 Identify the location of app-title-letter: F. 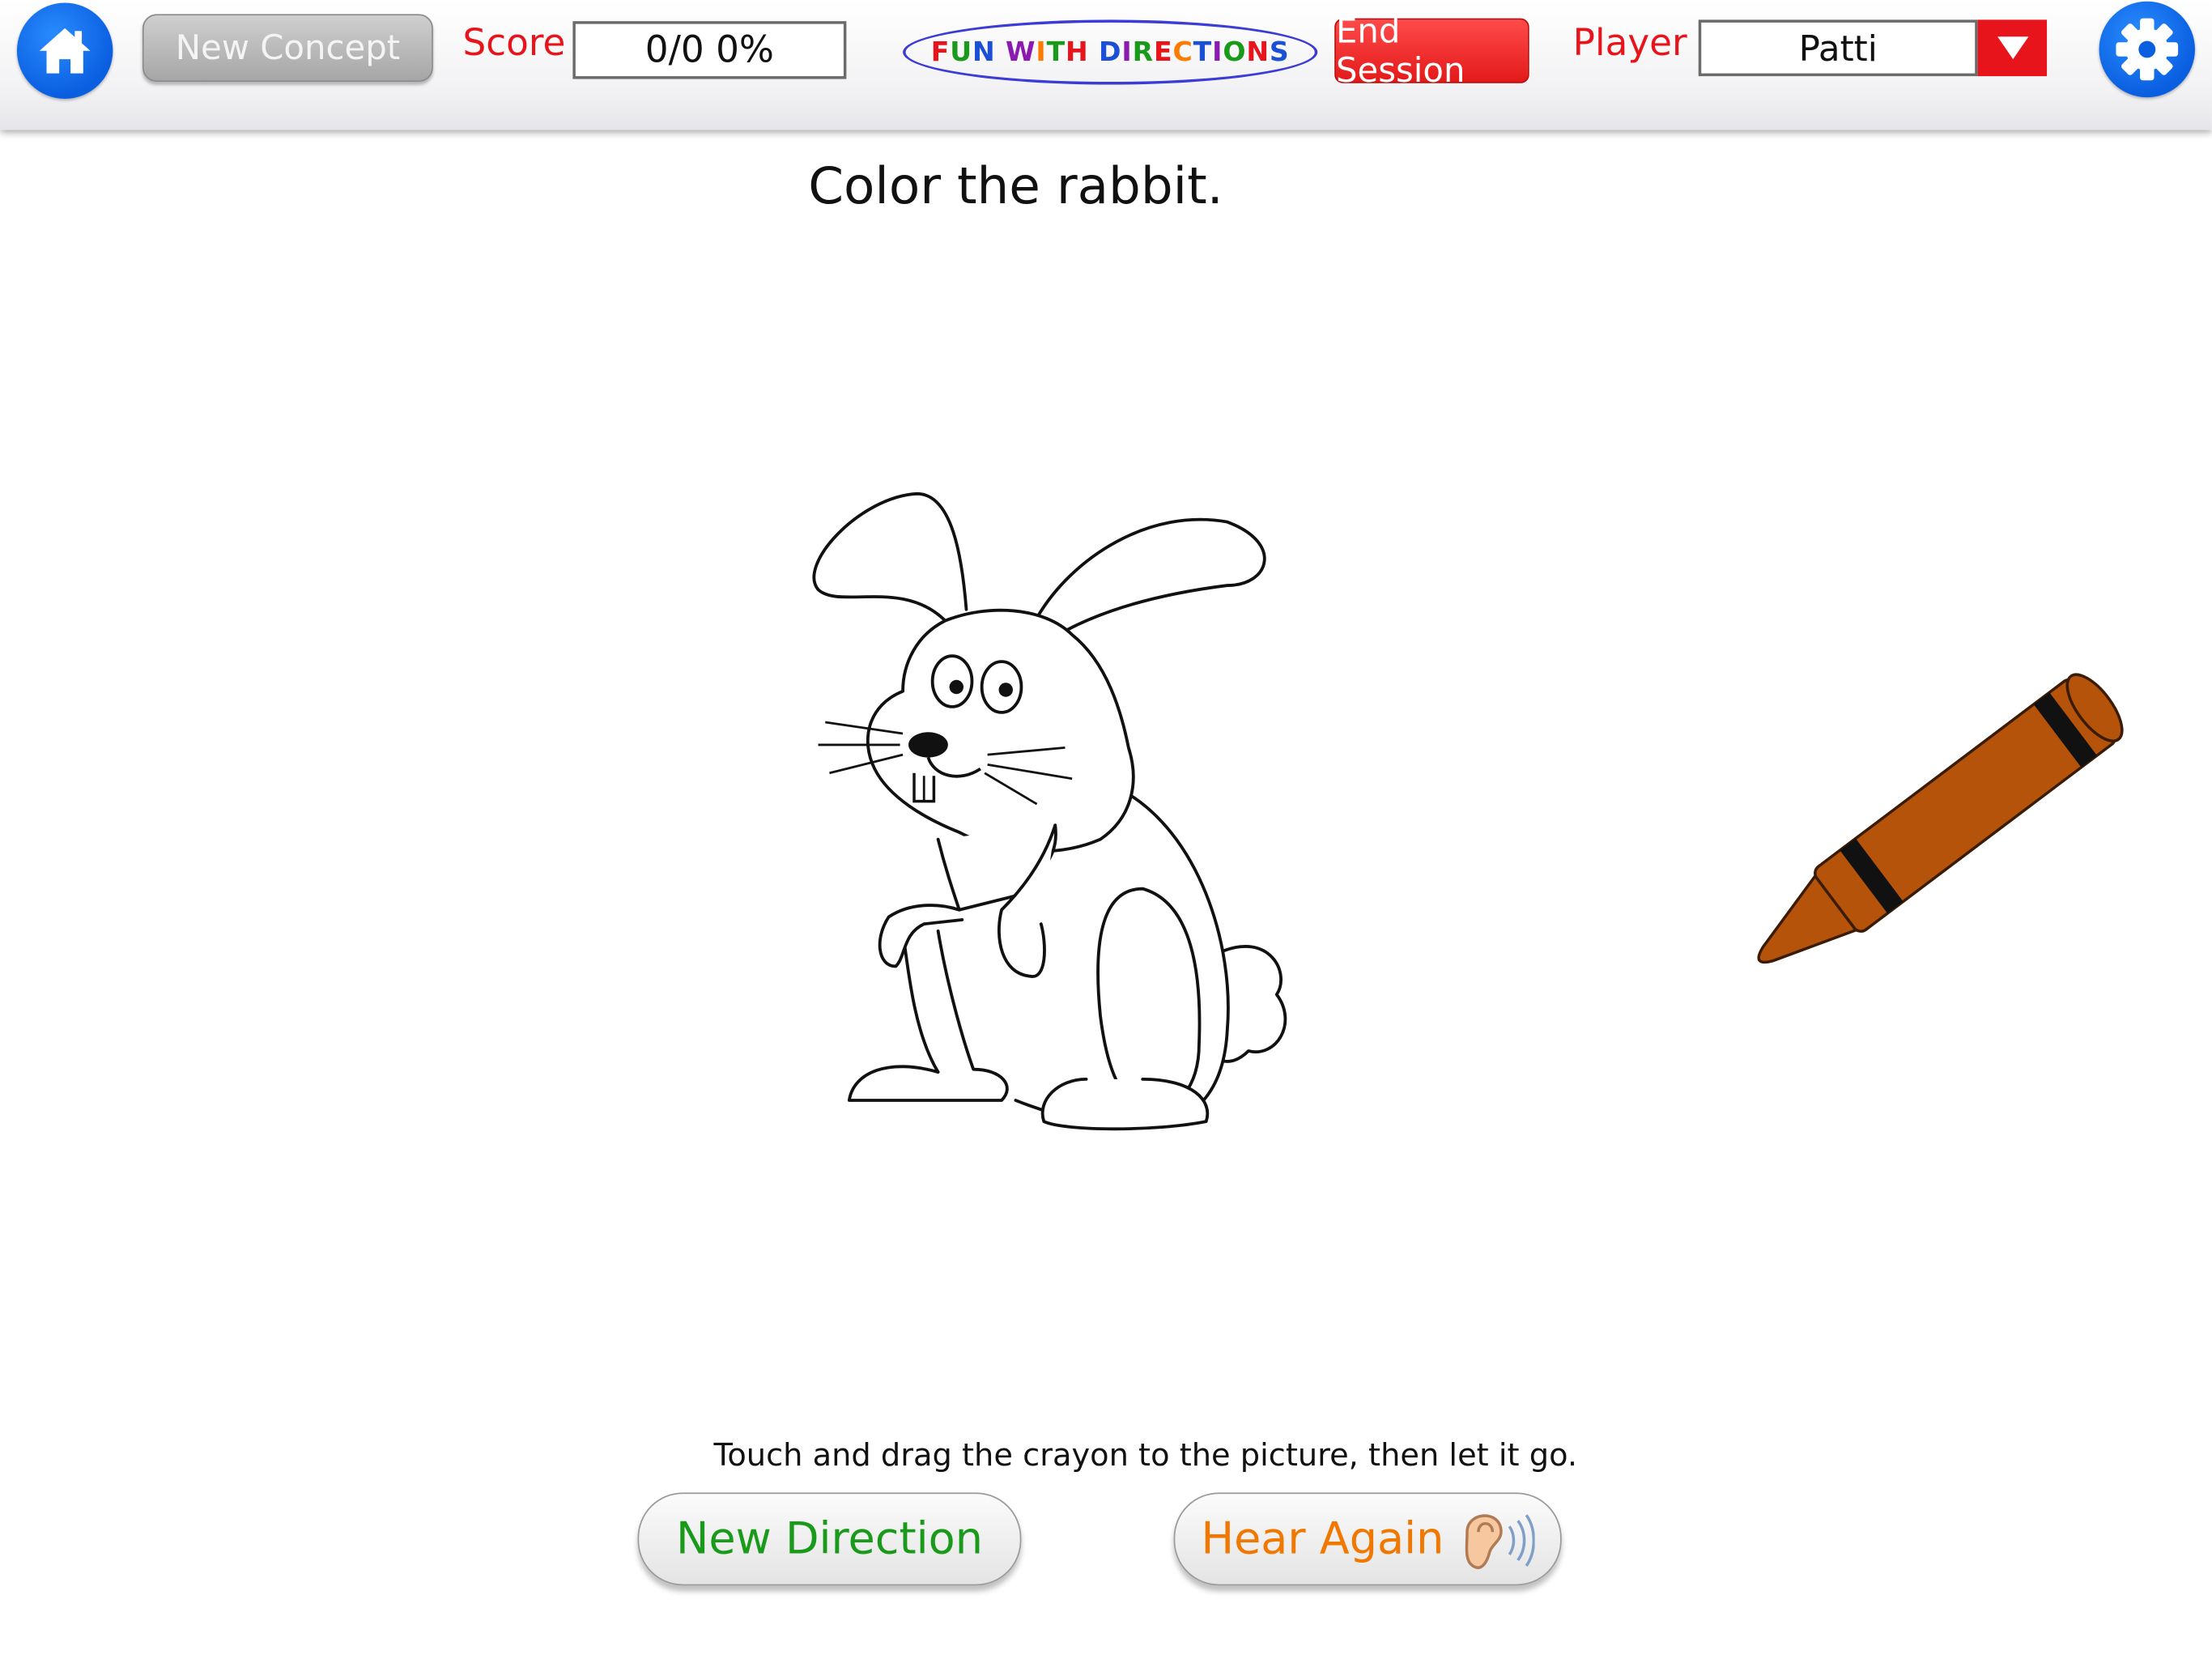
(941, 52).